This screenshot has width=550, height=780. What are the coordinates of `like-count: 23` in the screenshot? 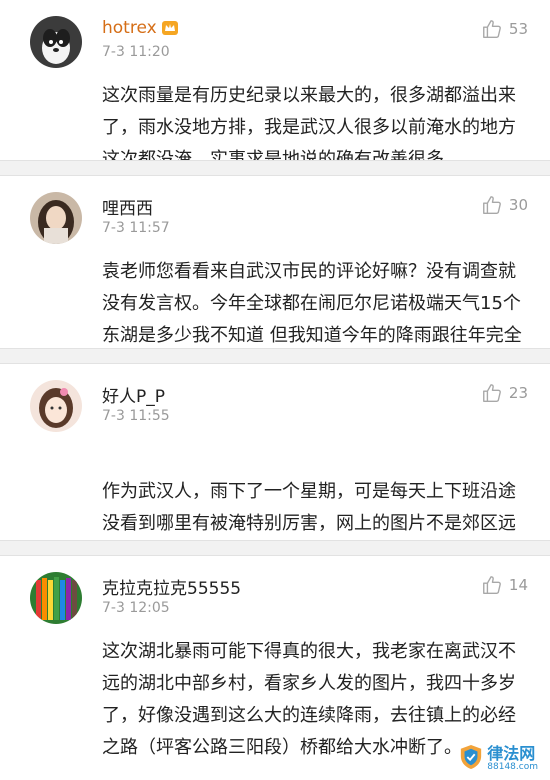 It's located at (518, 393).